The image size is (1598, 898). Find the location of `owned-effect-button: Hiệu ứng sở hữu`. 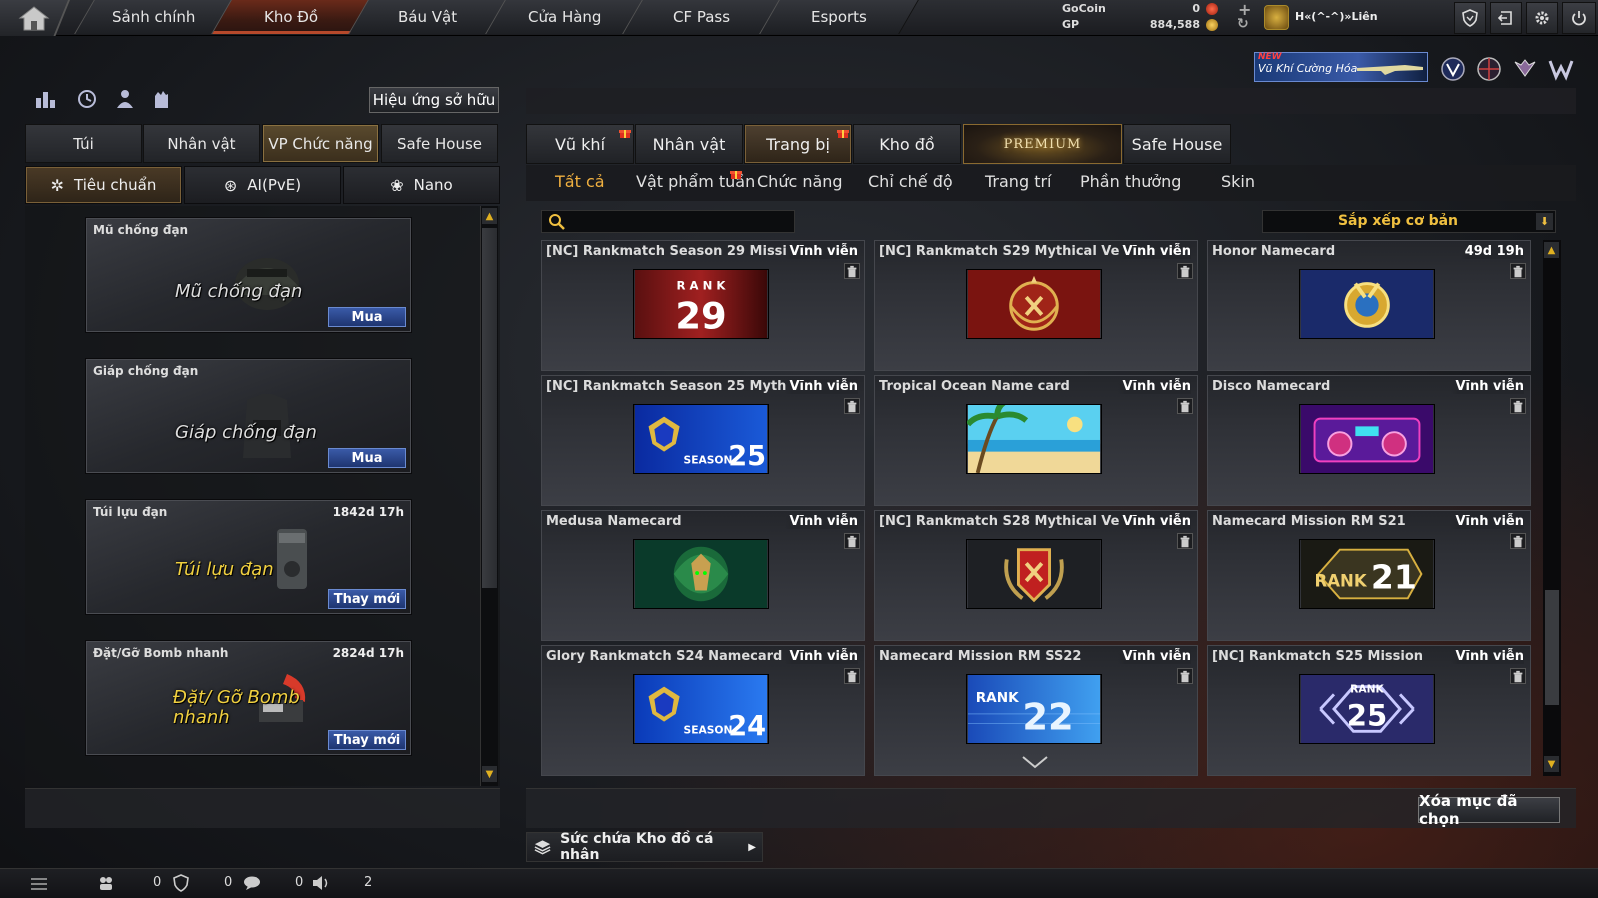

owned-effect-button: Hiệu ứng sở hữu is located at coordinates (434, 100).